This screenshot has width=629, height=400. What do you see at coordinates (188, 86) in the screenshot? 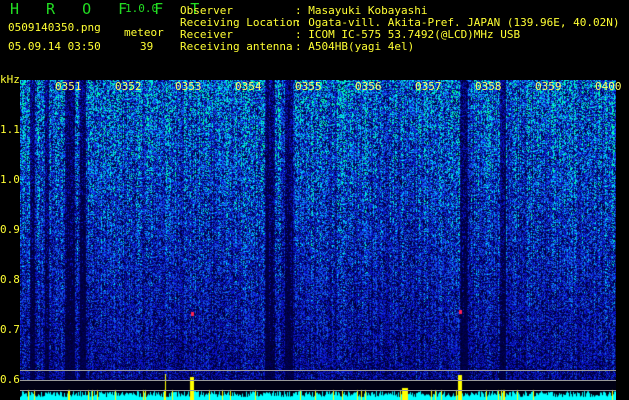
I see `time-tick-label: 0353` at bounding box center [188, 86].